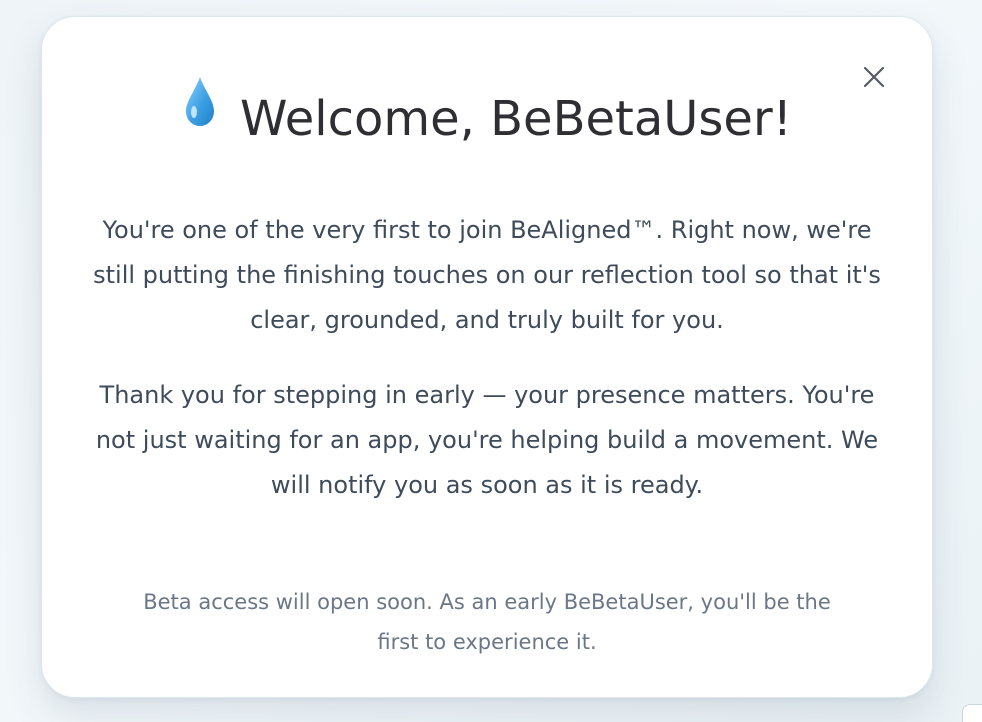  I want to click on corner-widget, so click(972, 713).